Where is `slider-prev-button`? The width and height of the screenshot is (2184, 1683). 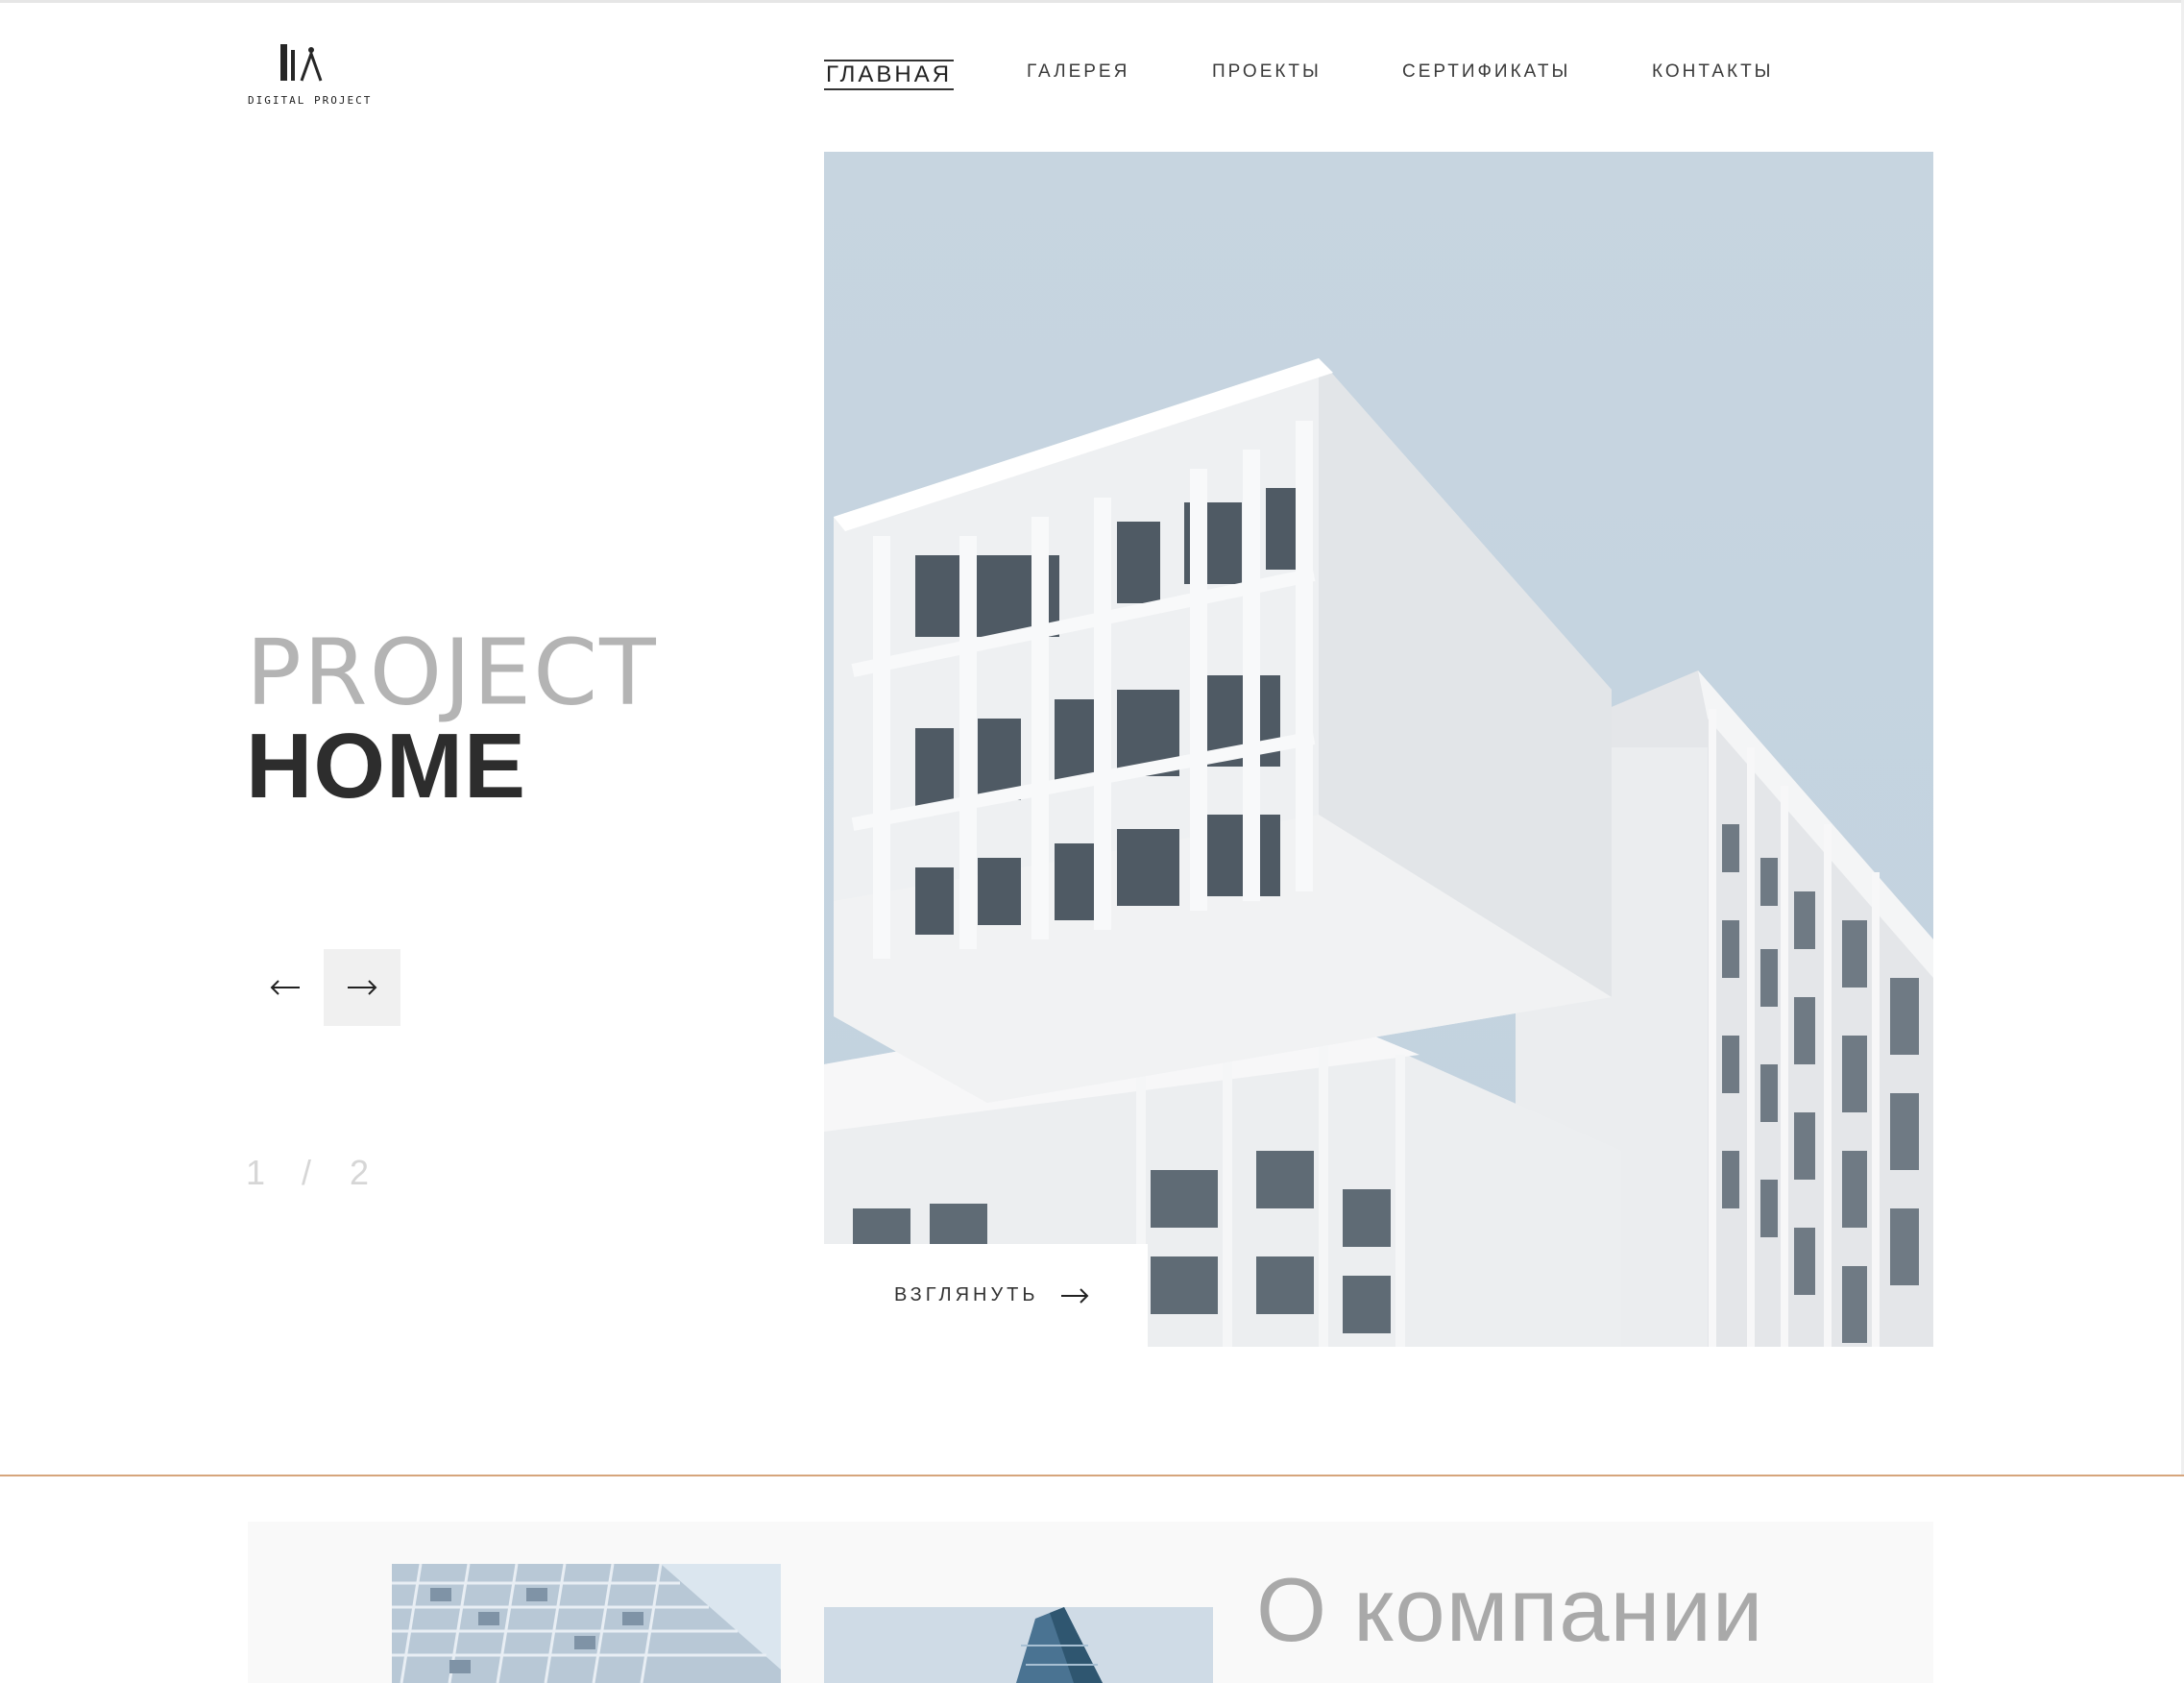
slider-prev-button is located at coordinates (285, 987).